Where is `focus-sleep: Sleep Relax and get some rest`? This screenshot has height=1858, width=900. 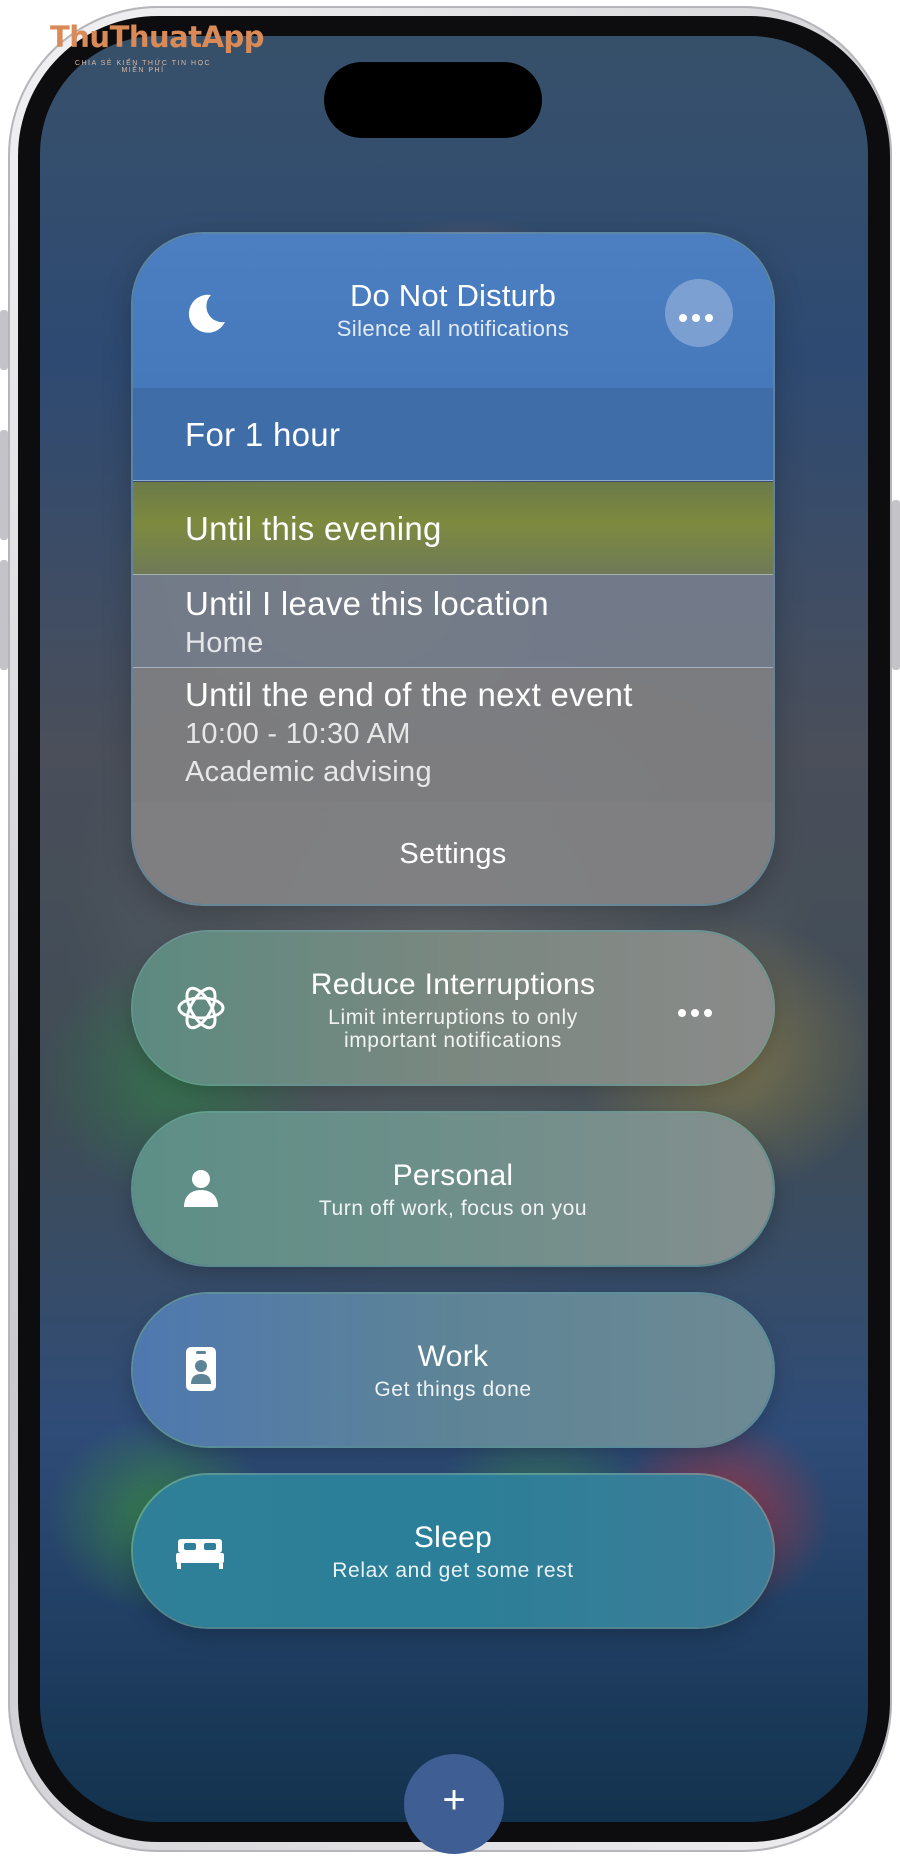
focus-sleep: Sleep Relax and get some rest is located at coordinates (453, 1551).